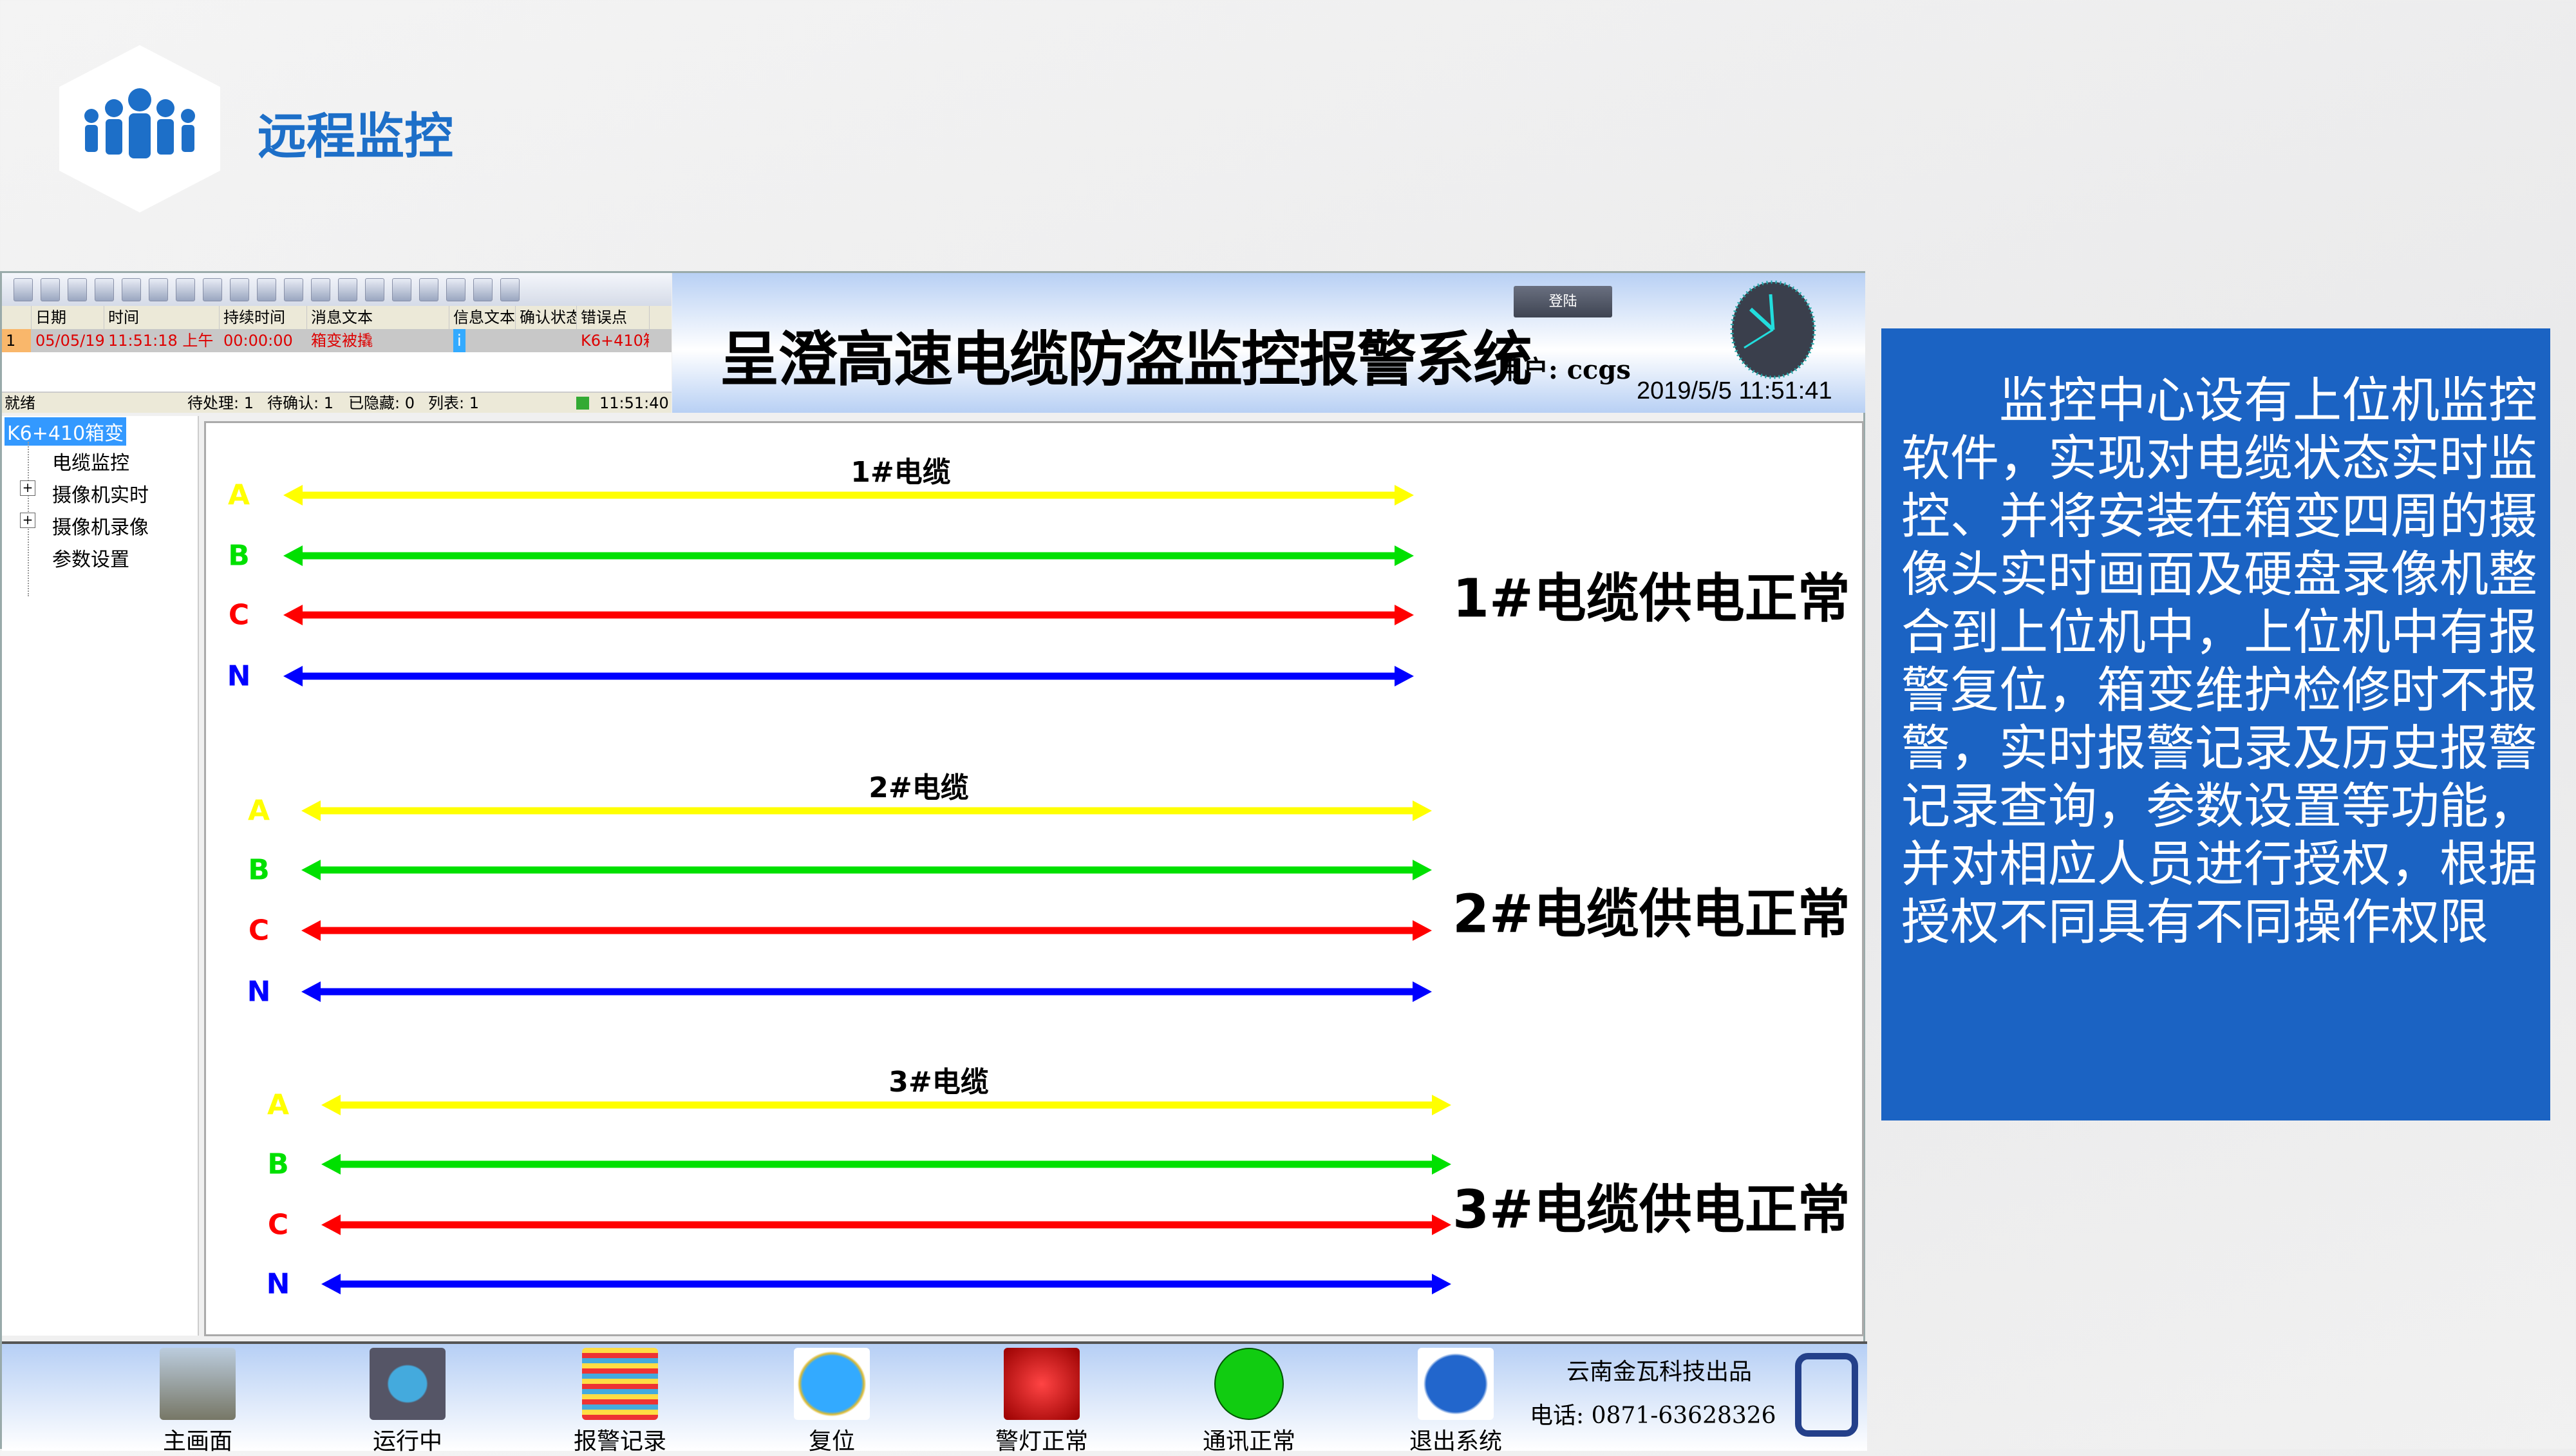 Image resolution: width=2576 pixels, height=1456 pixels. What do you see at coordinates (100, 525) in the screenshot?
I see `tree-item-camera-record: 摄像机录像` at bounding box center [100, 525].